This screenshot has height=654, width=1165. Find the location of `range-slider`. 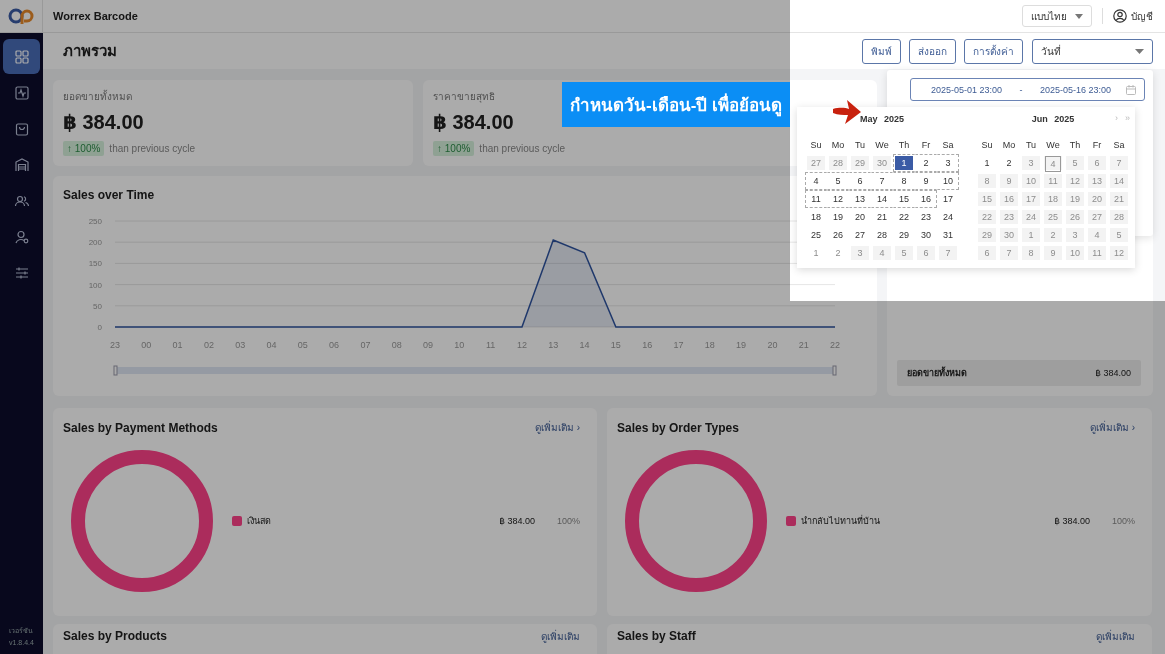

range-slider is located at coordinates (475, 370).